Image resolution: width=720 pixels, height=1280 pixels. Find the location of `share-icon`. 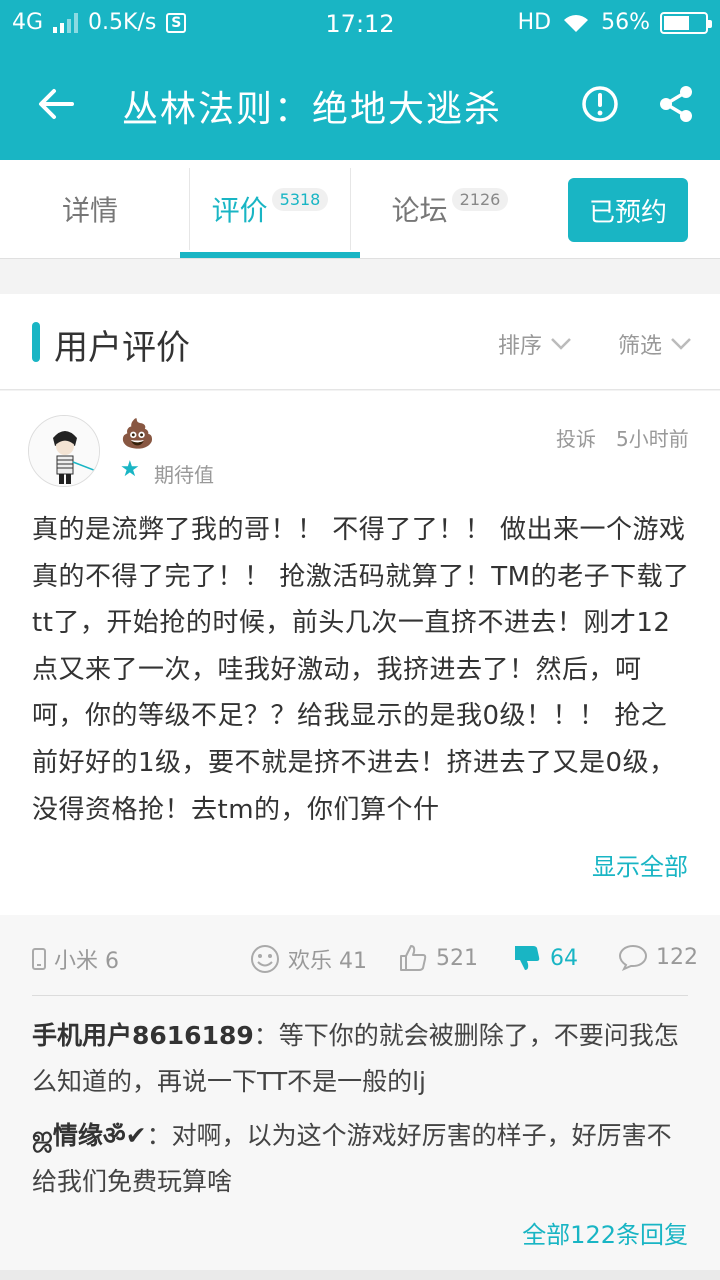

share-icon is located at coordinates (676, 104).